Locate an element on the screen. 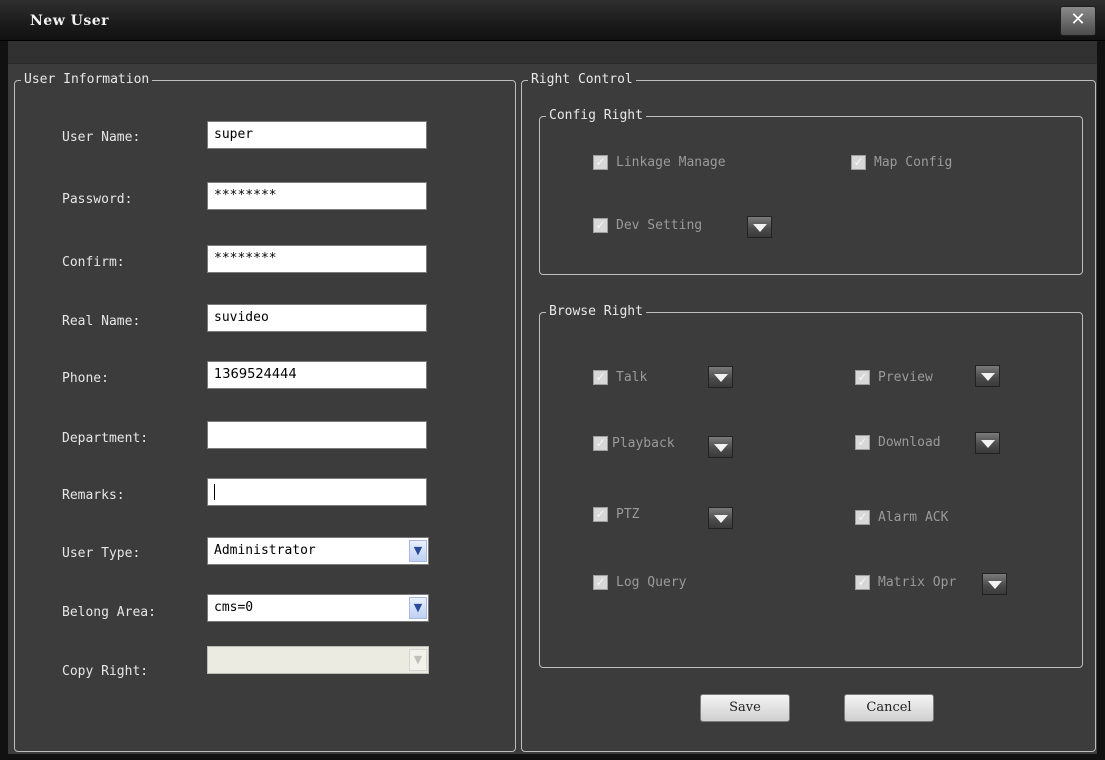  user-type-value: Administrator is located at coordinates (265, 550).